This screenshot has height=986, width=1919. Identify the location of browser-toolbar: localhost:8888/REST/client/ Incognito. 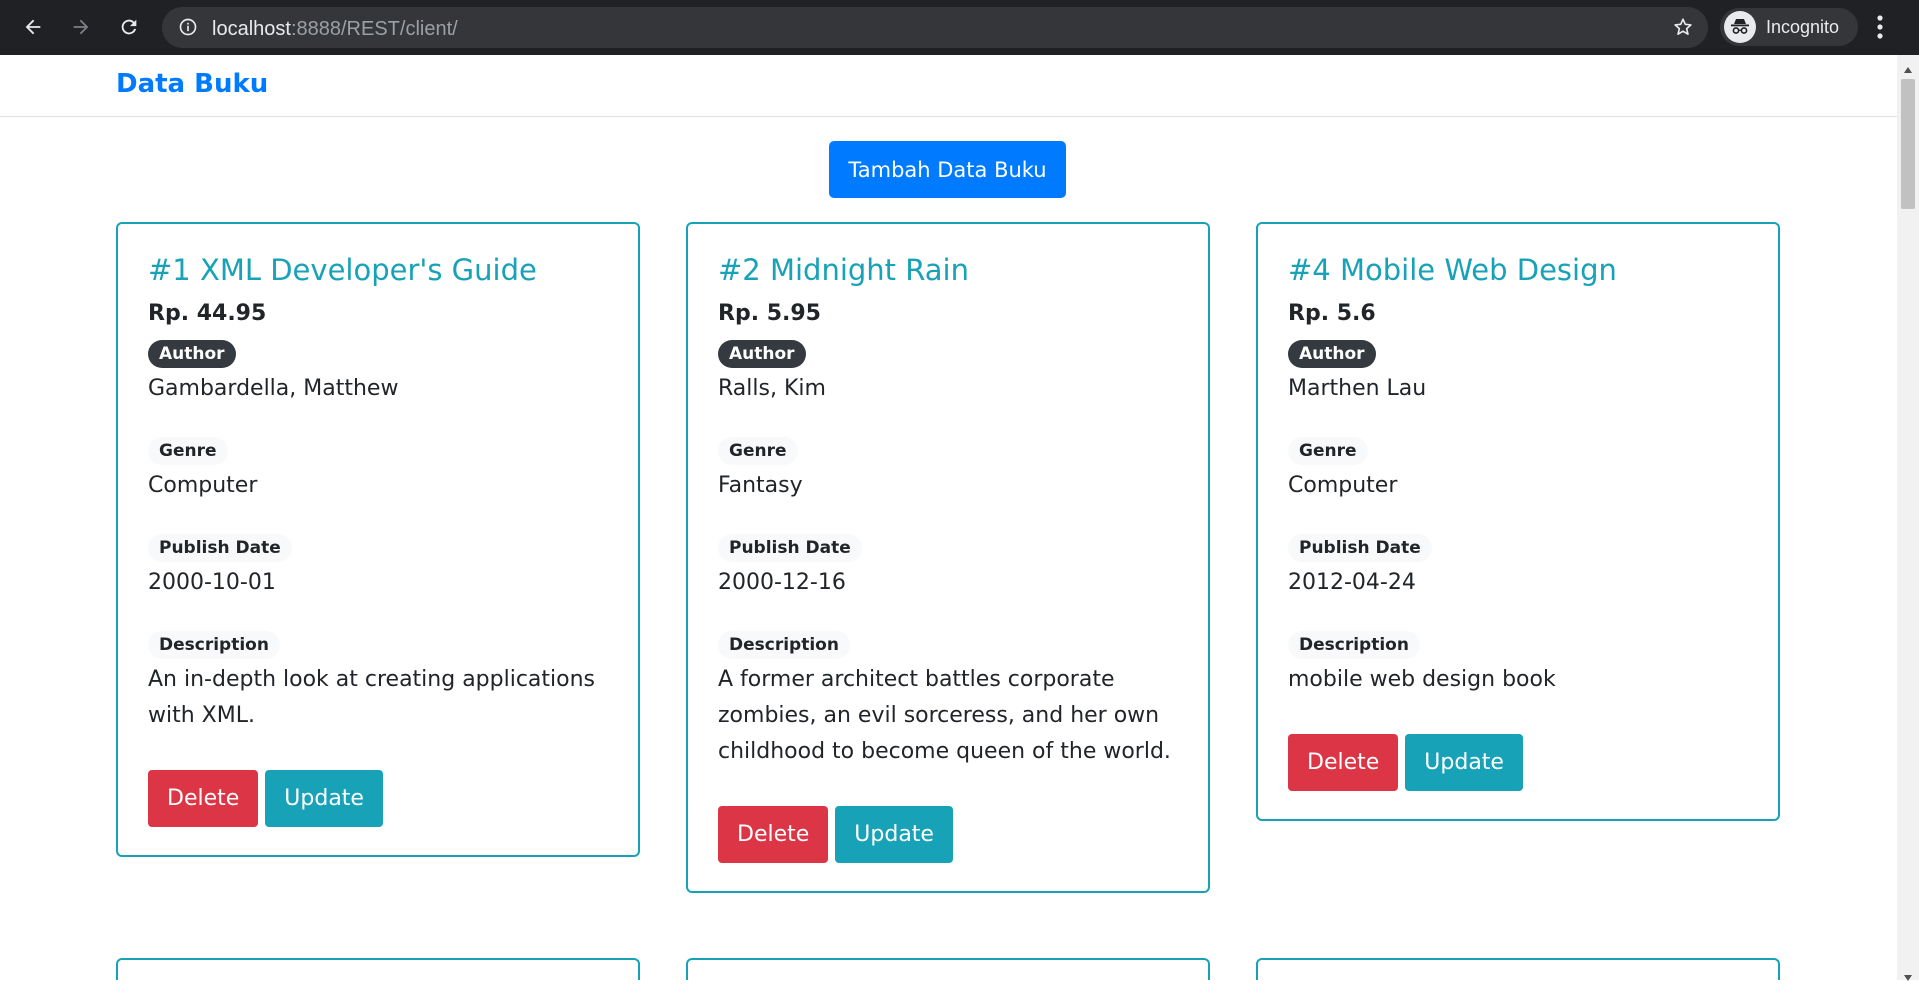
(959, 27).